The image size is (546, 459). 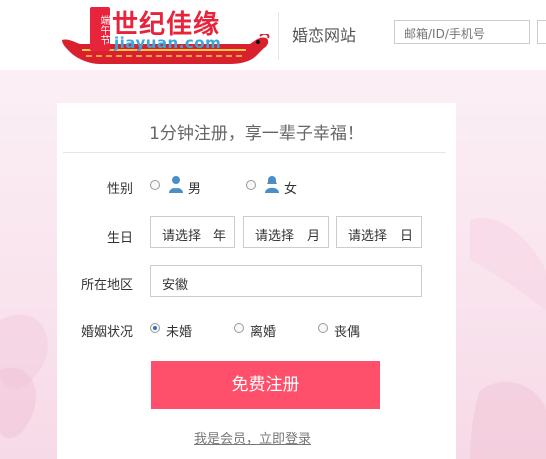 I want to click on birth-month-unit: 月, so click(x=313, y=236).